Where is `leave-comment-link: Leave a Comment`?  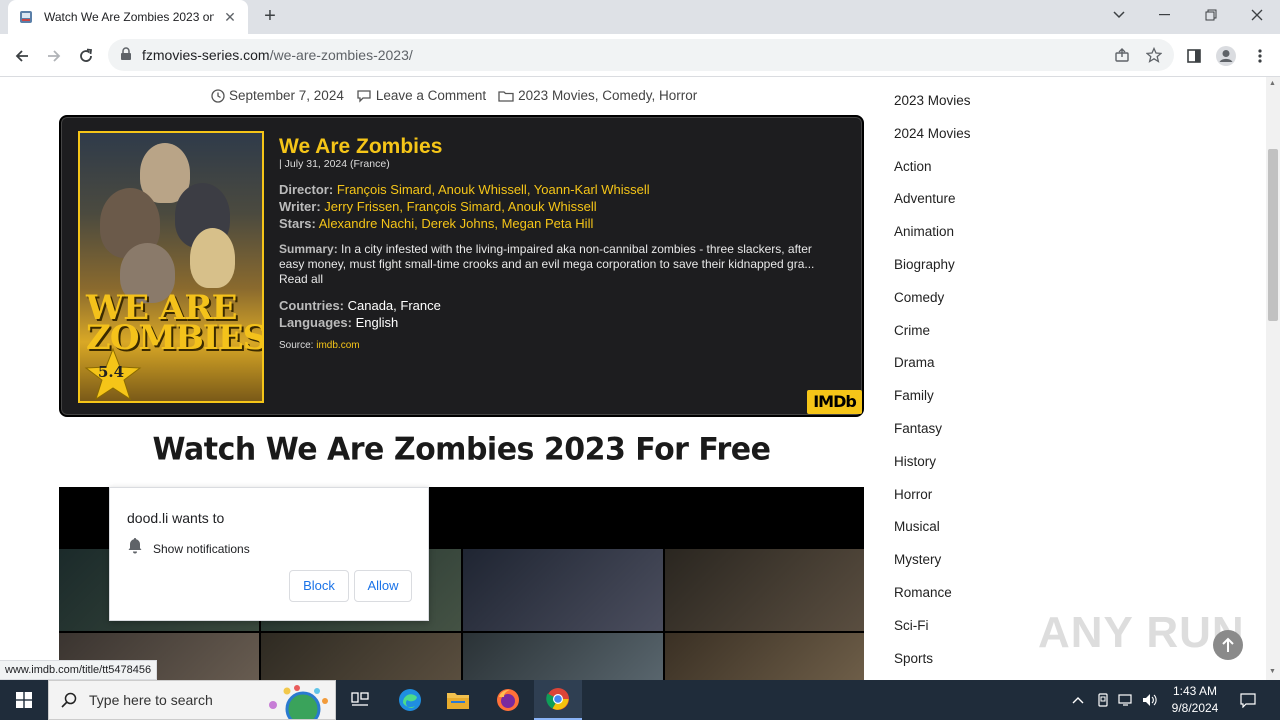
leave-comment-link: Leave a Comment is located at coordinates (421, 95).